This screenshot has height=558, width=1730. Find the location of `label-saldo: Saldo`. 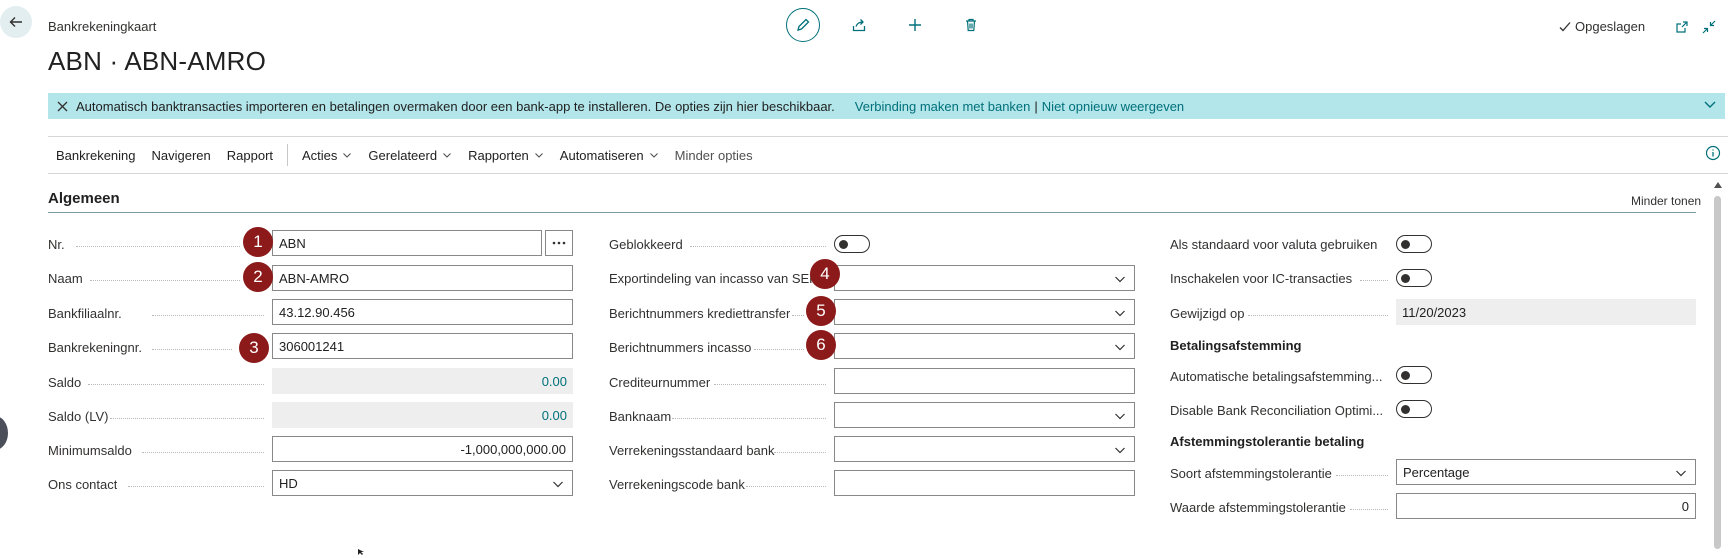

label-saldo: Saldo is located at coordinates (65, 382).